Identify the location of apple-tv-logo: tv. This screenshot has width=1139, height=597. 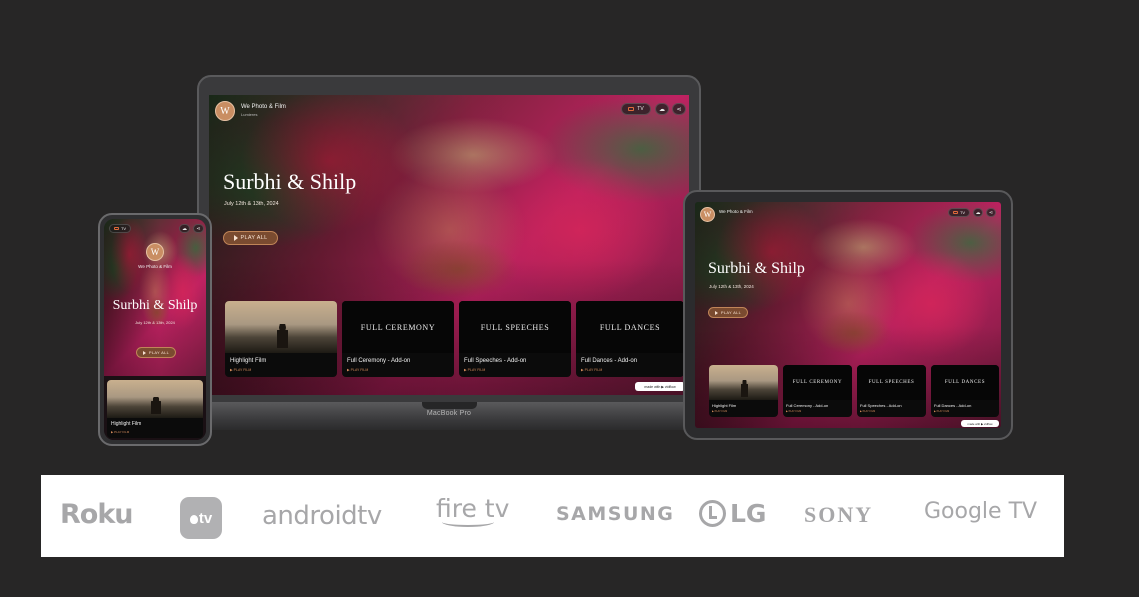
(201, 518).